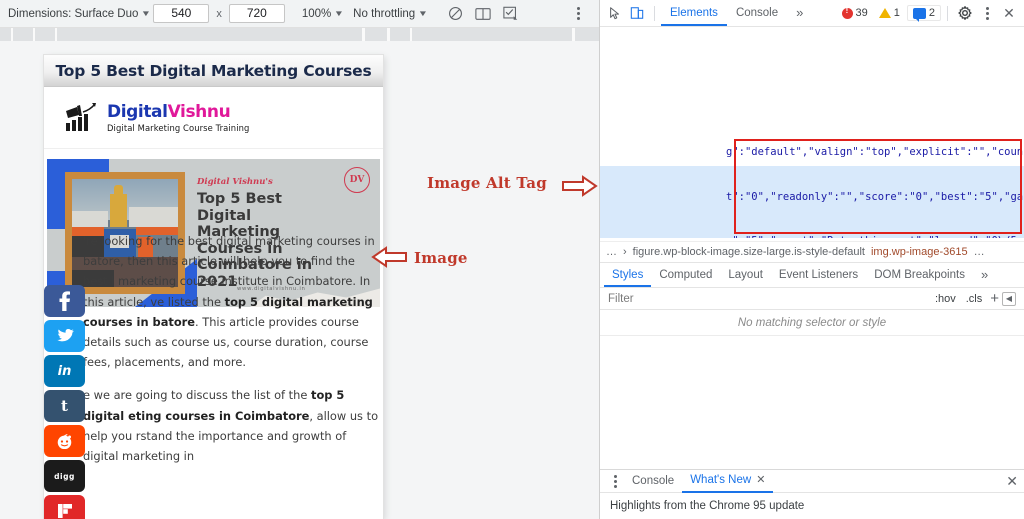 This screenshot has height=519, width=1024. I want to click on viewport-ruler, so click(299, 34).